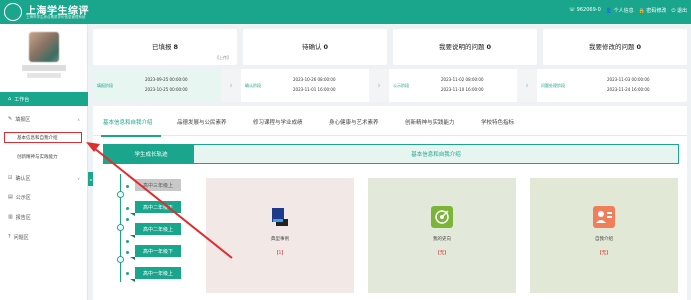  What do you see at coordinates (155, 208) in the screenshot?
I see `grade-item: 高中二年级下` at bounding box center [155, 208].